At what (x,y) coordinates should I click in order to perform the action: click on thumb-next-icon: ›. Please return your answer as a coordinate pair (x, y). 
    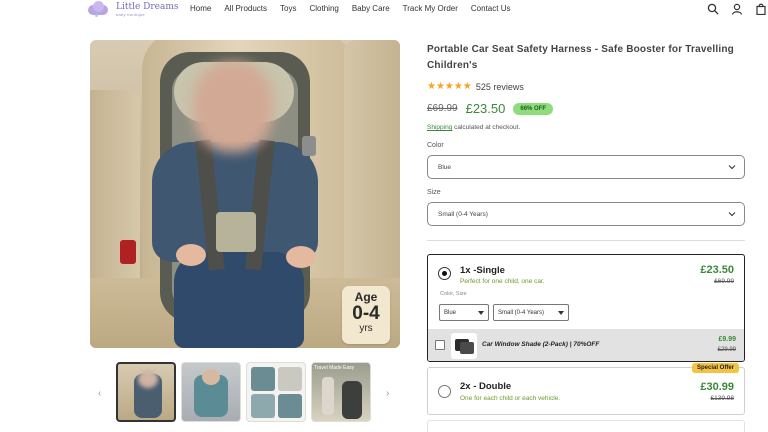
    Looking at the image, I should click on (387, 393).